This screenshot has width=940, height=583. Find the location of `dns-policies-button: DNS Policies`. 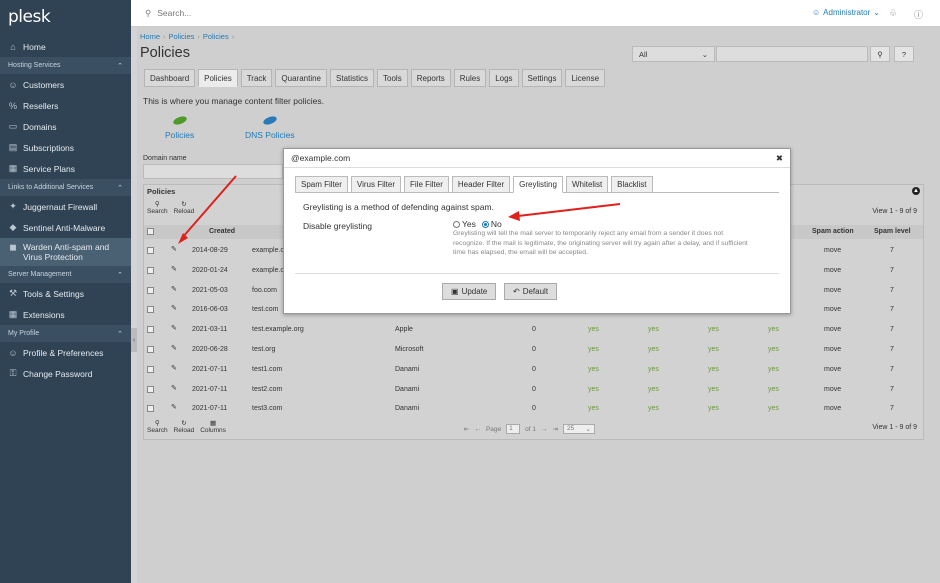

dns-policies-button: DNS Policies is located at coordinates (270, 127).